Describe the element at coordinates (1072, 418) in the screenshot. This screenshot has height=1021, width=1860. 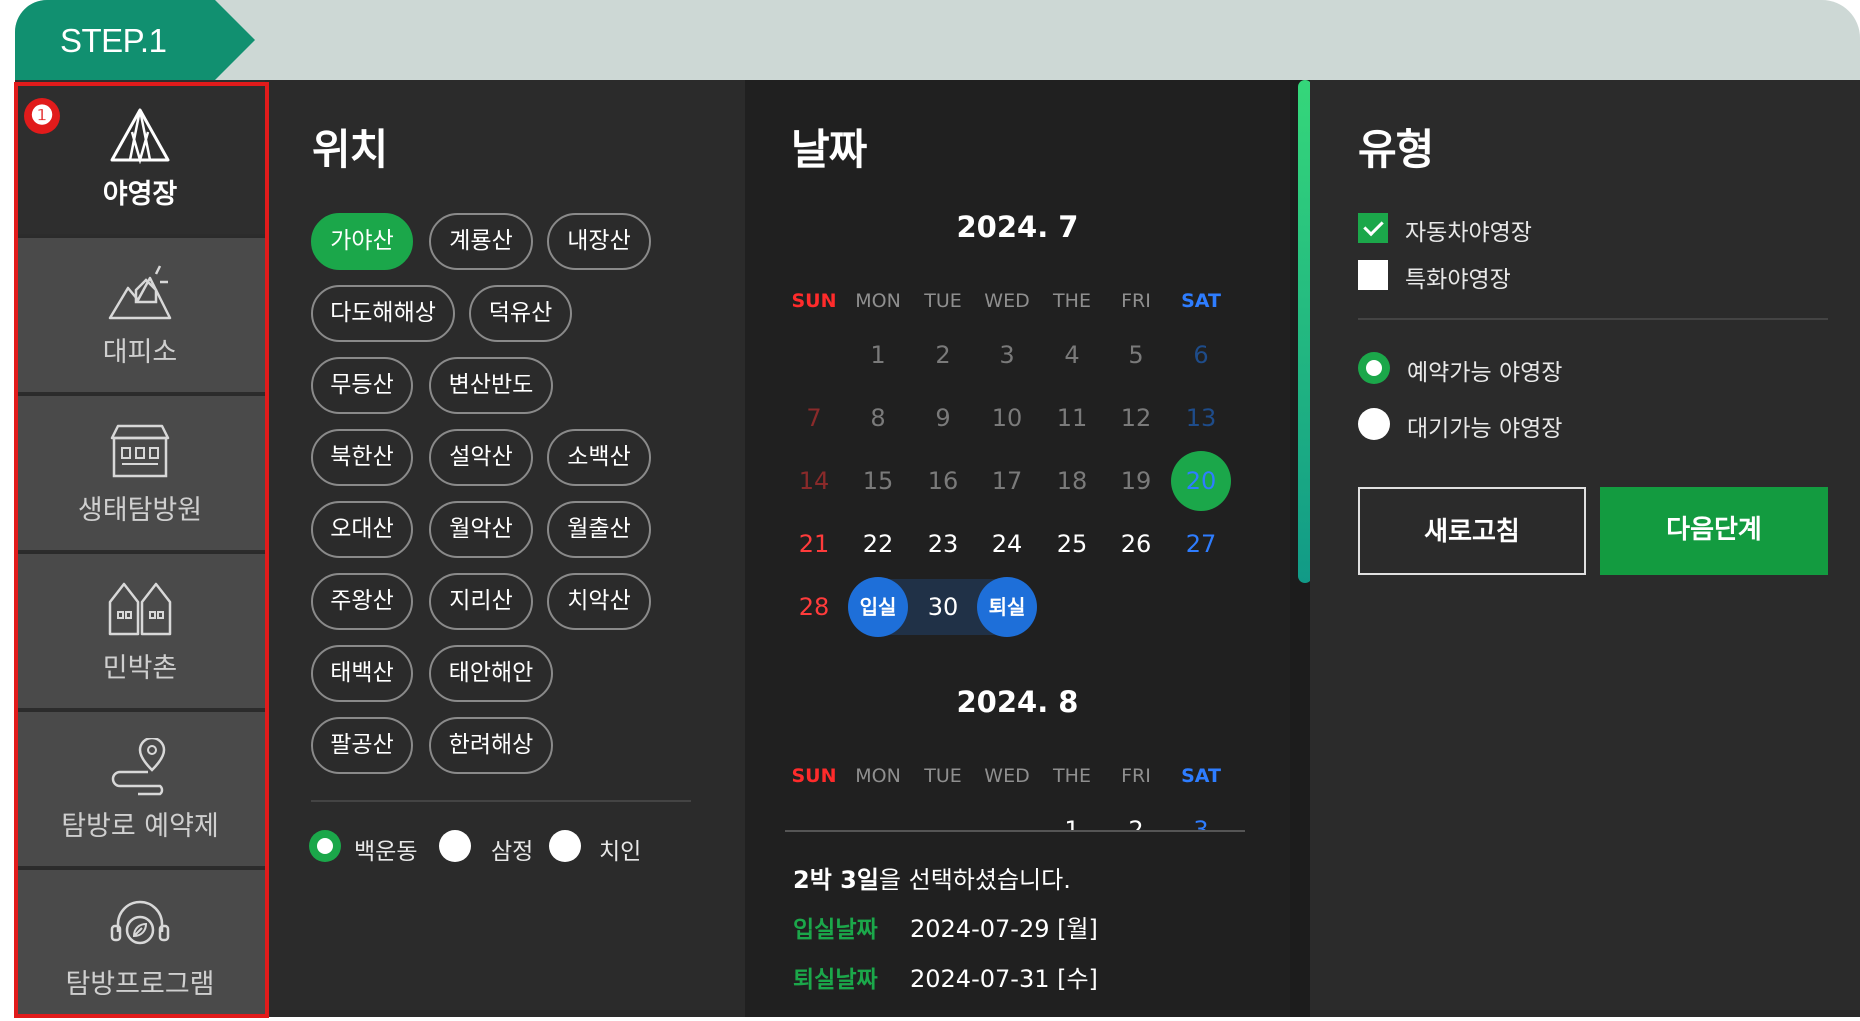
I see `calendar-day: 11` at that location.